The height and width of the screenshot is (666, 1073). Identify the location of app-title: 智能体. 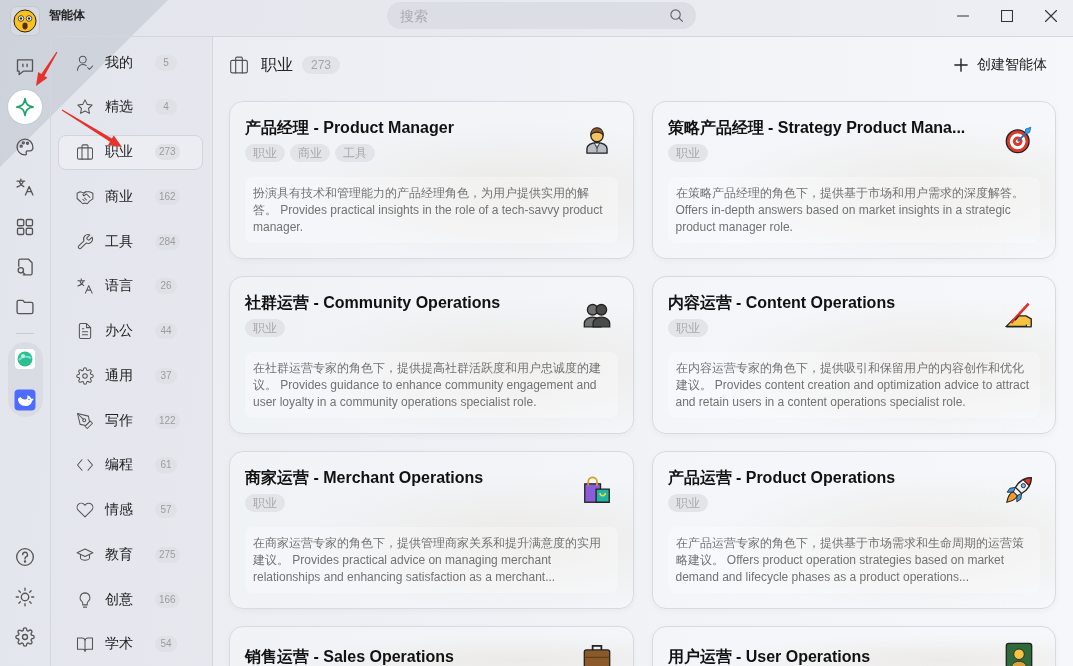
(67, 14).